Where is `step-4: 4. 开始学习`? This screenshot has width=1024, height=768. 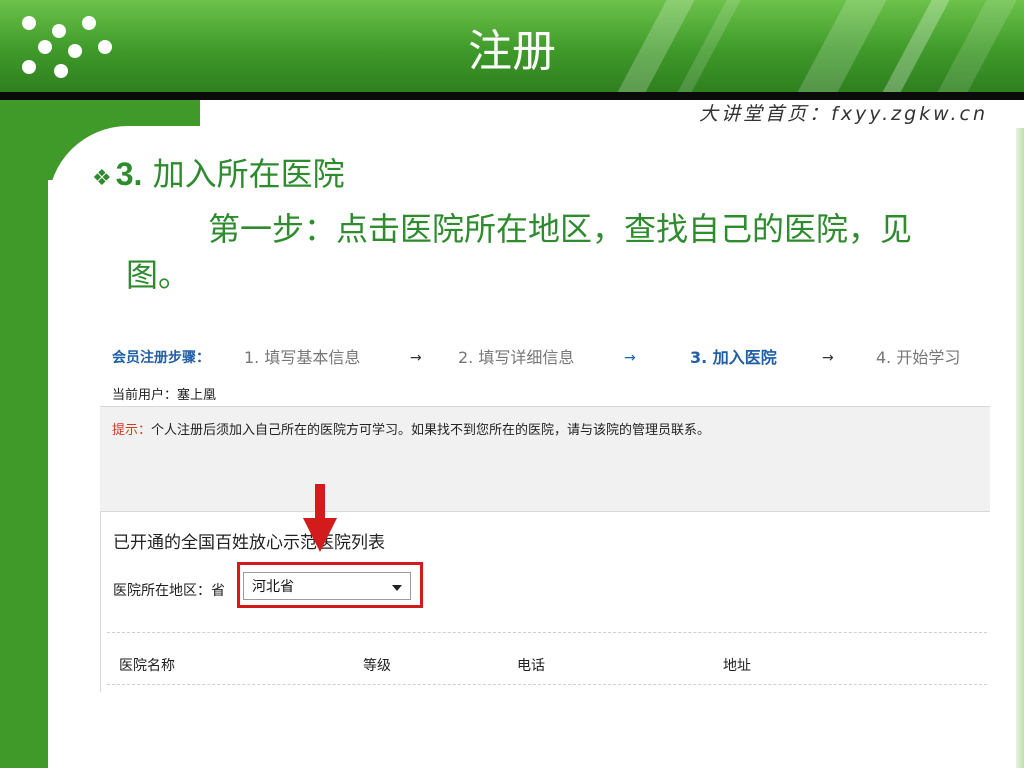
step-4: 4. 开始学习 is located at coordinates (918, 358).